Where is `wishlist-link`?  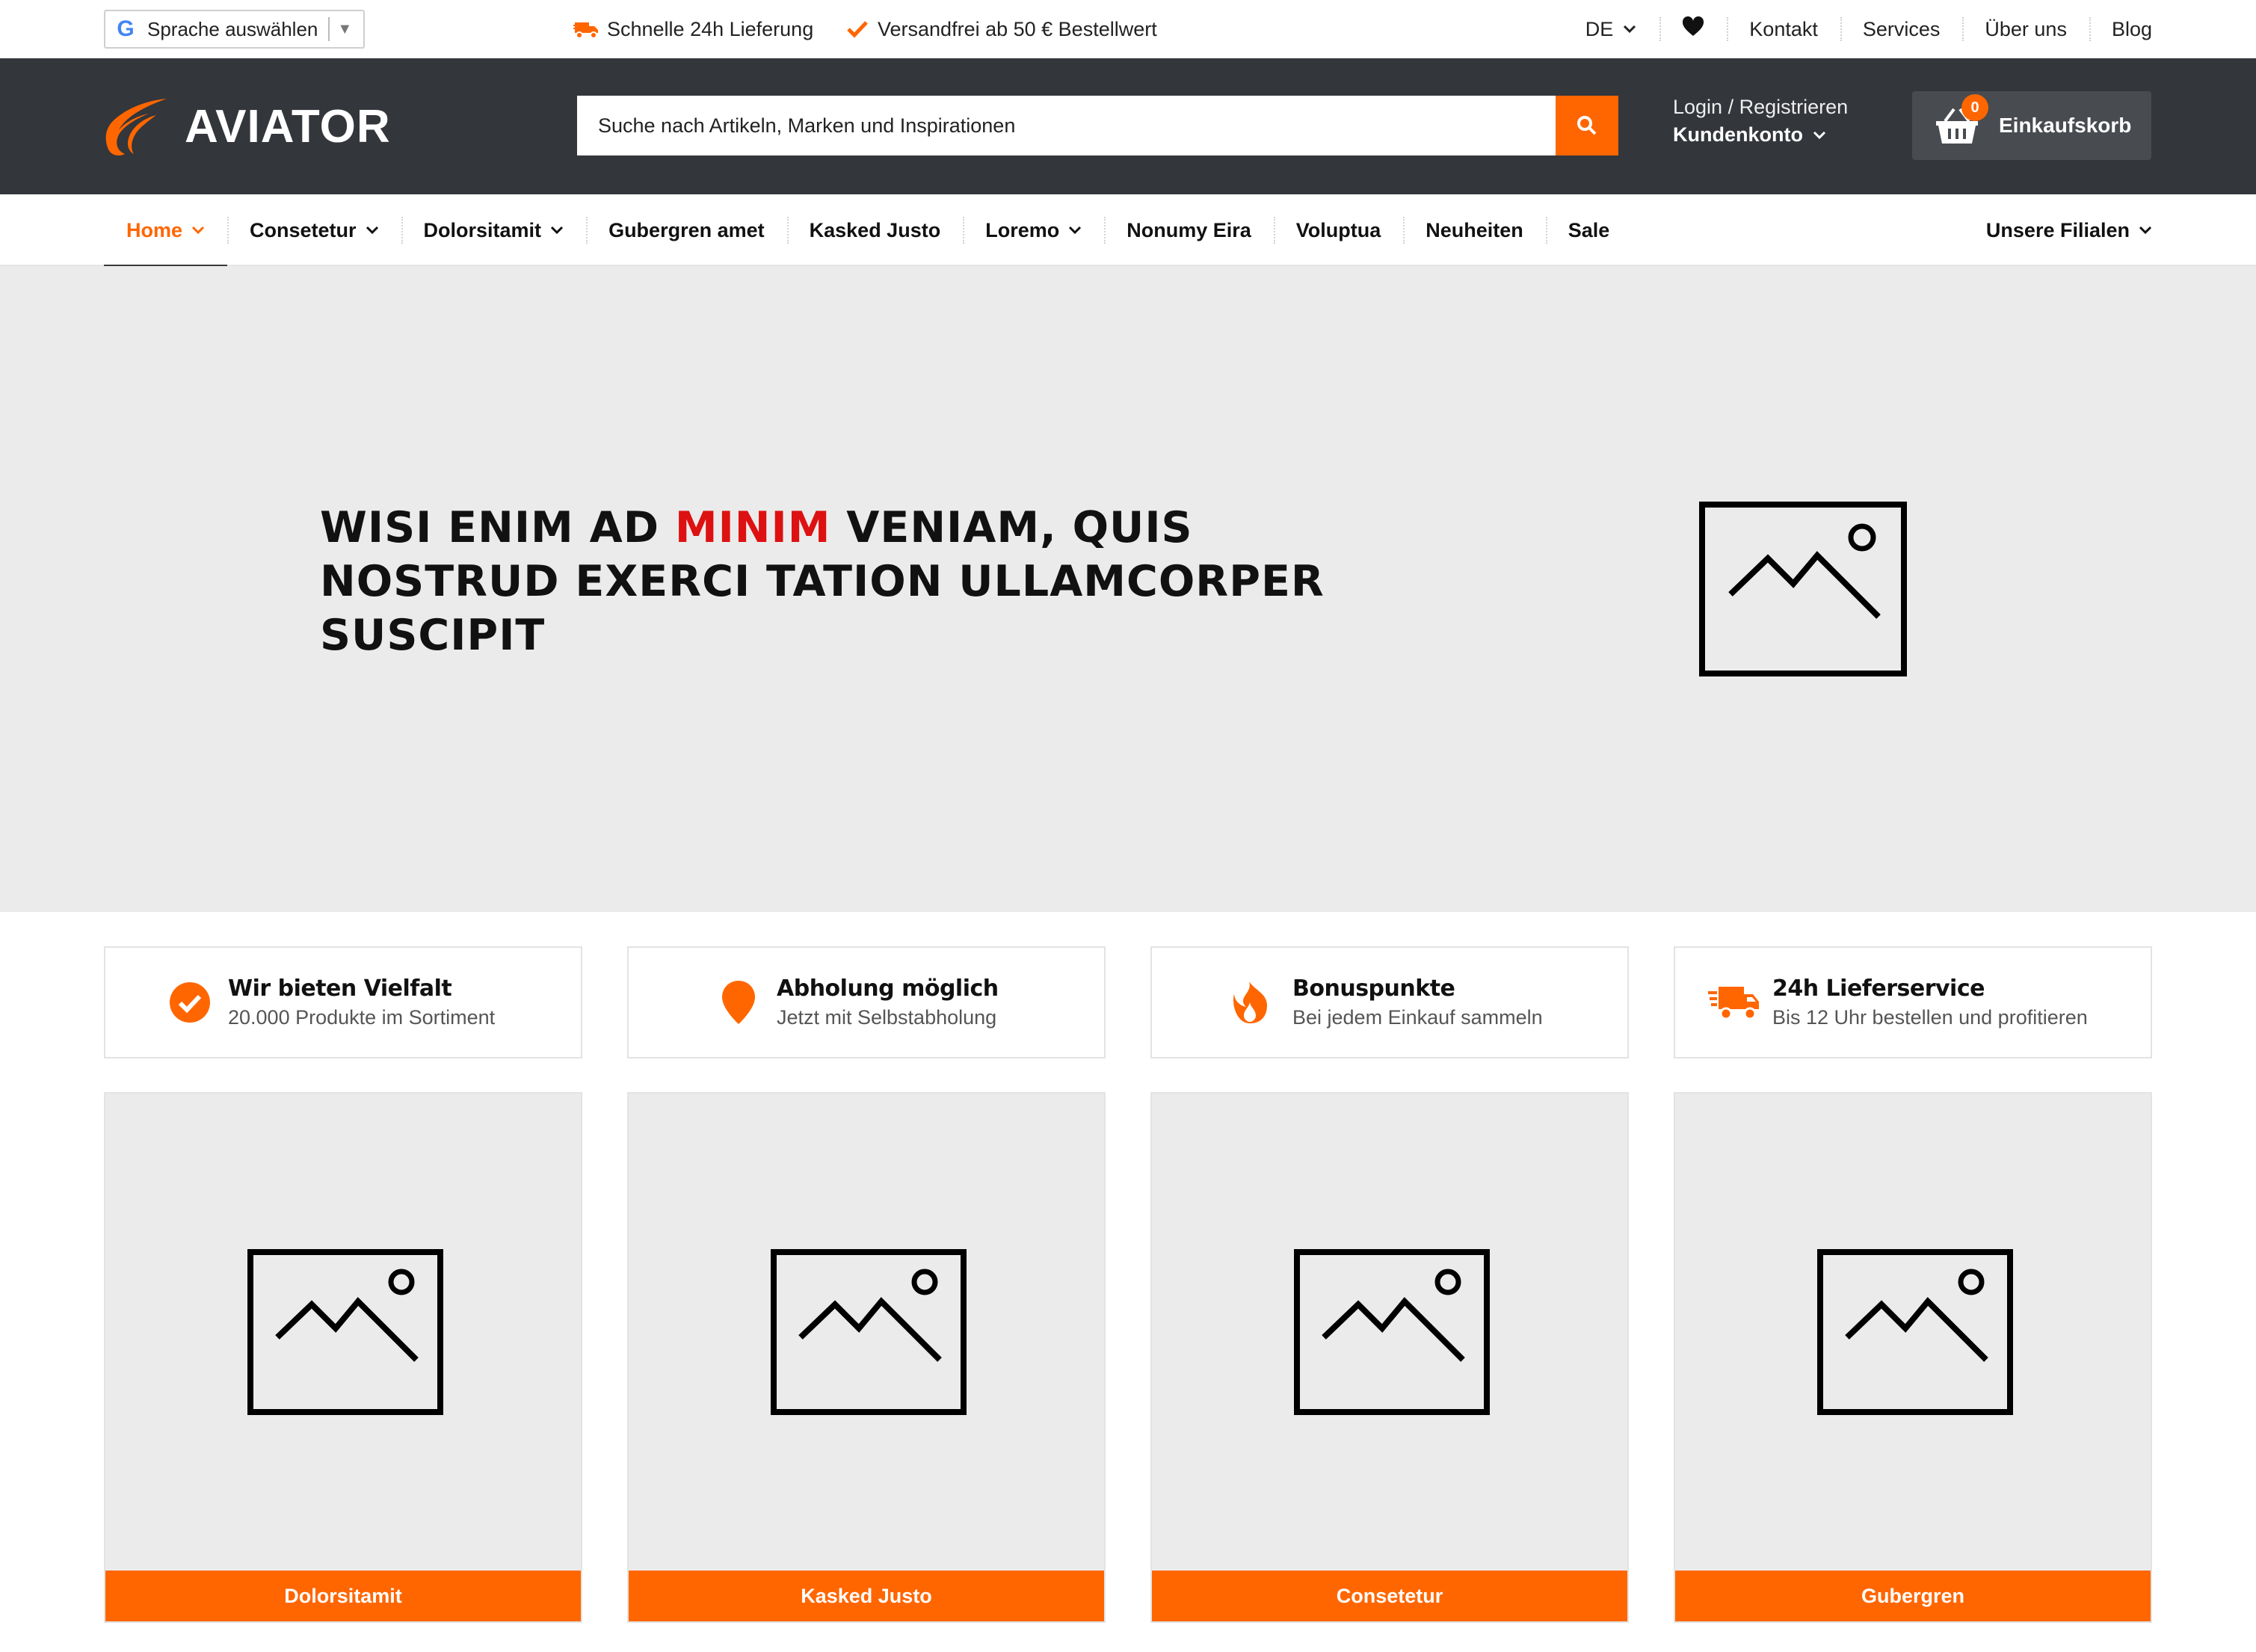 wishlist-link is located at coordinates (1693, 29).